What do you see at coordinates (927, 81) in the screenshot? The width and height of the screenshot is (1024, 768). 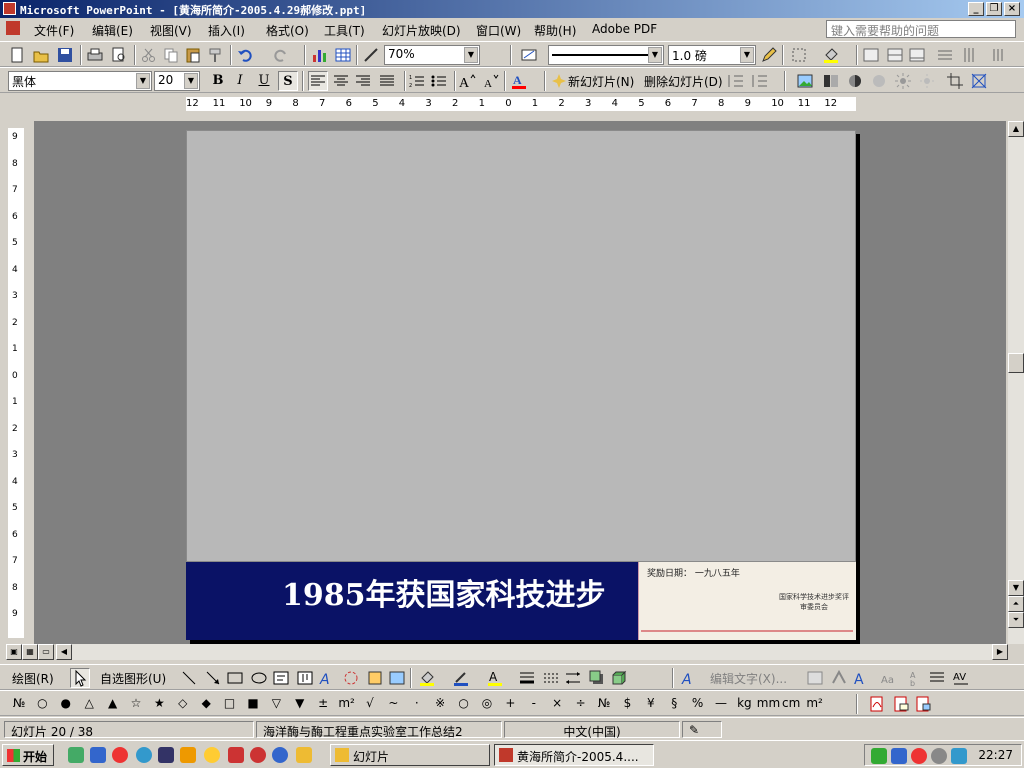 I see `less-brightness-icon` at bounding box center [927, 81].